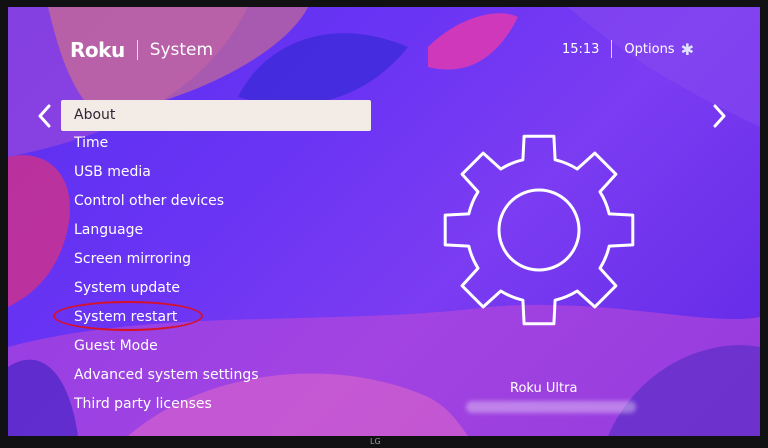  I want to click on menu-item-label: Advanced system settings, so click(166, 375).